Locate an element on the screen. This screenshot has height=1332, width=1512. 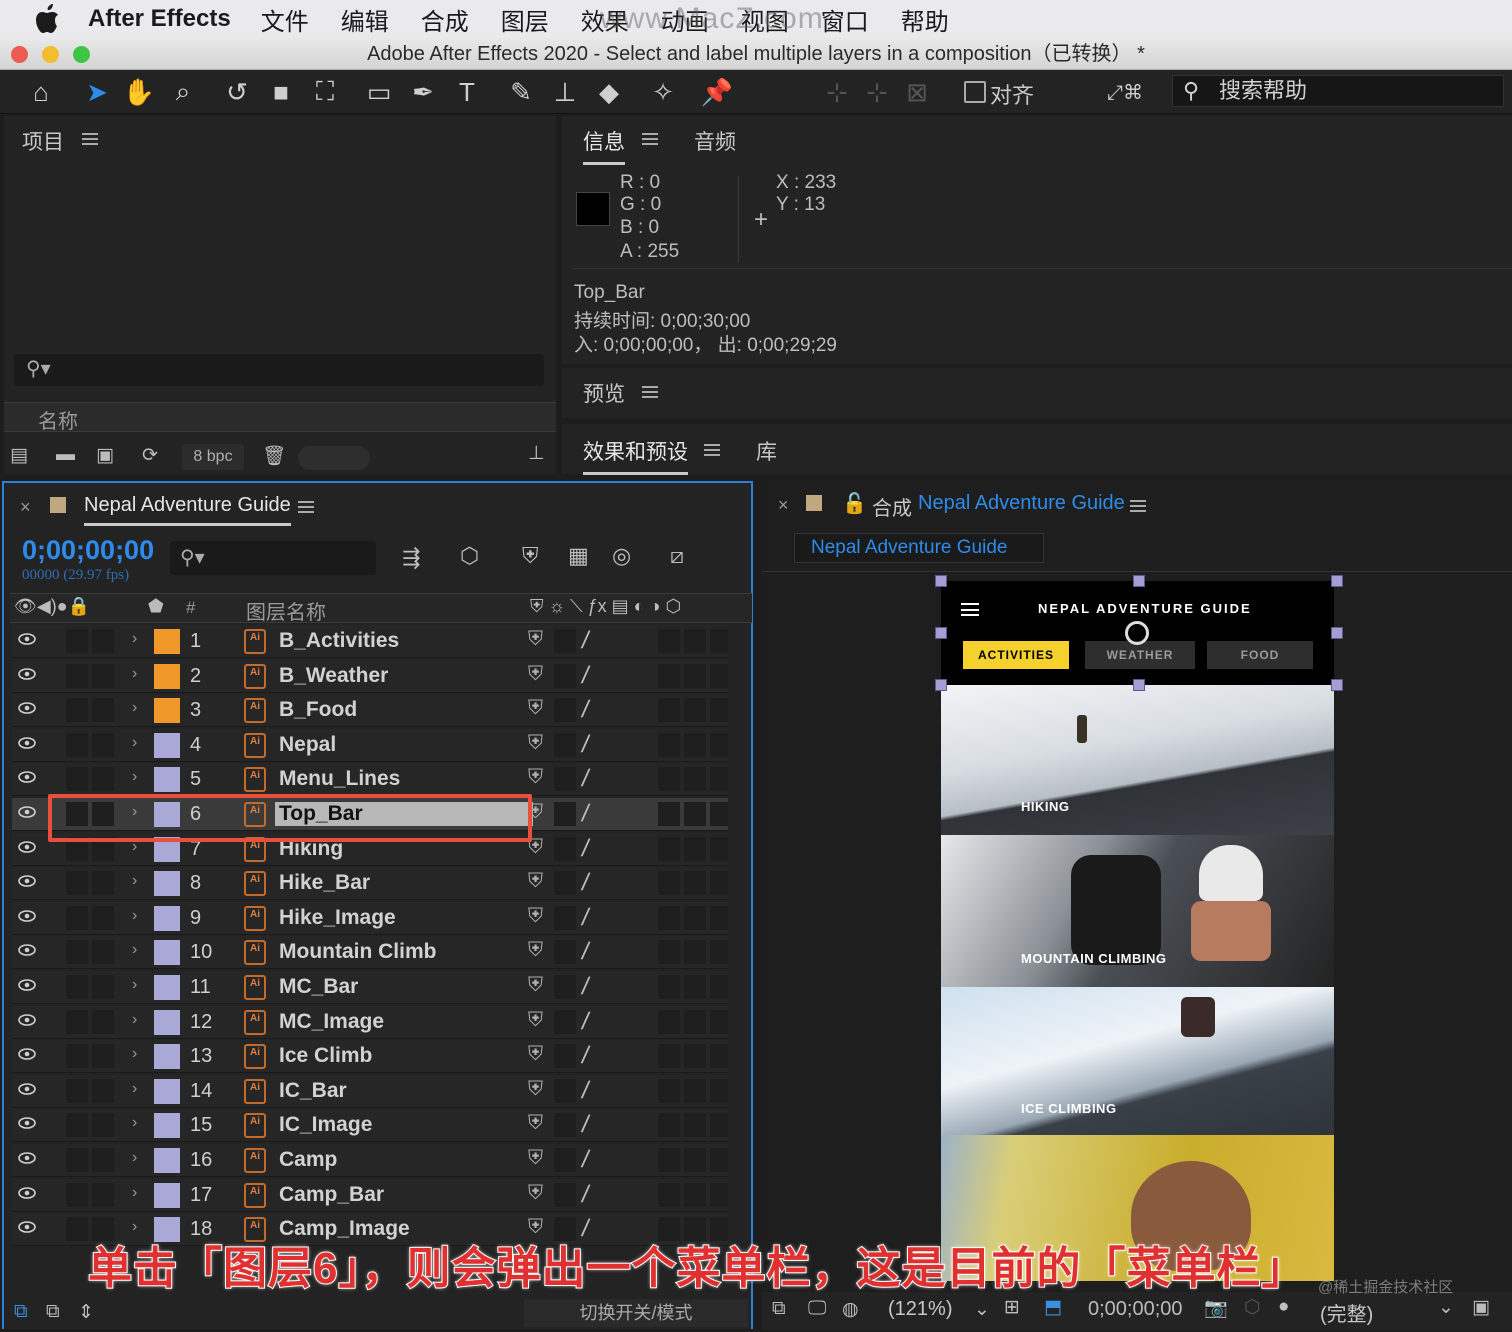
zoom-tool-icon: ⌕ is located at coordinates (183, 92).